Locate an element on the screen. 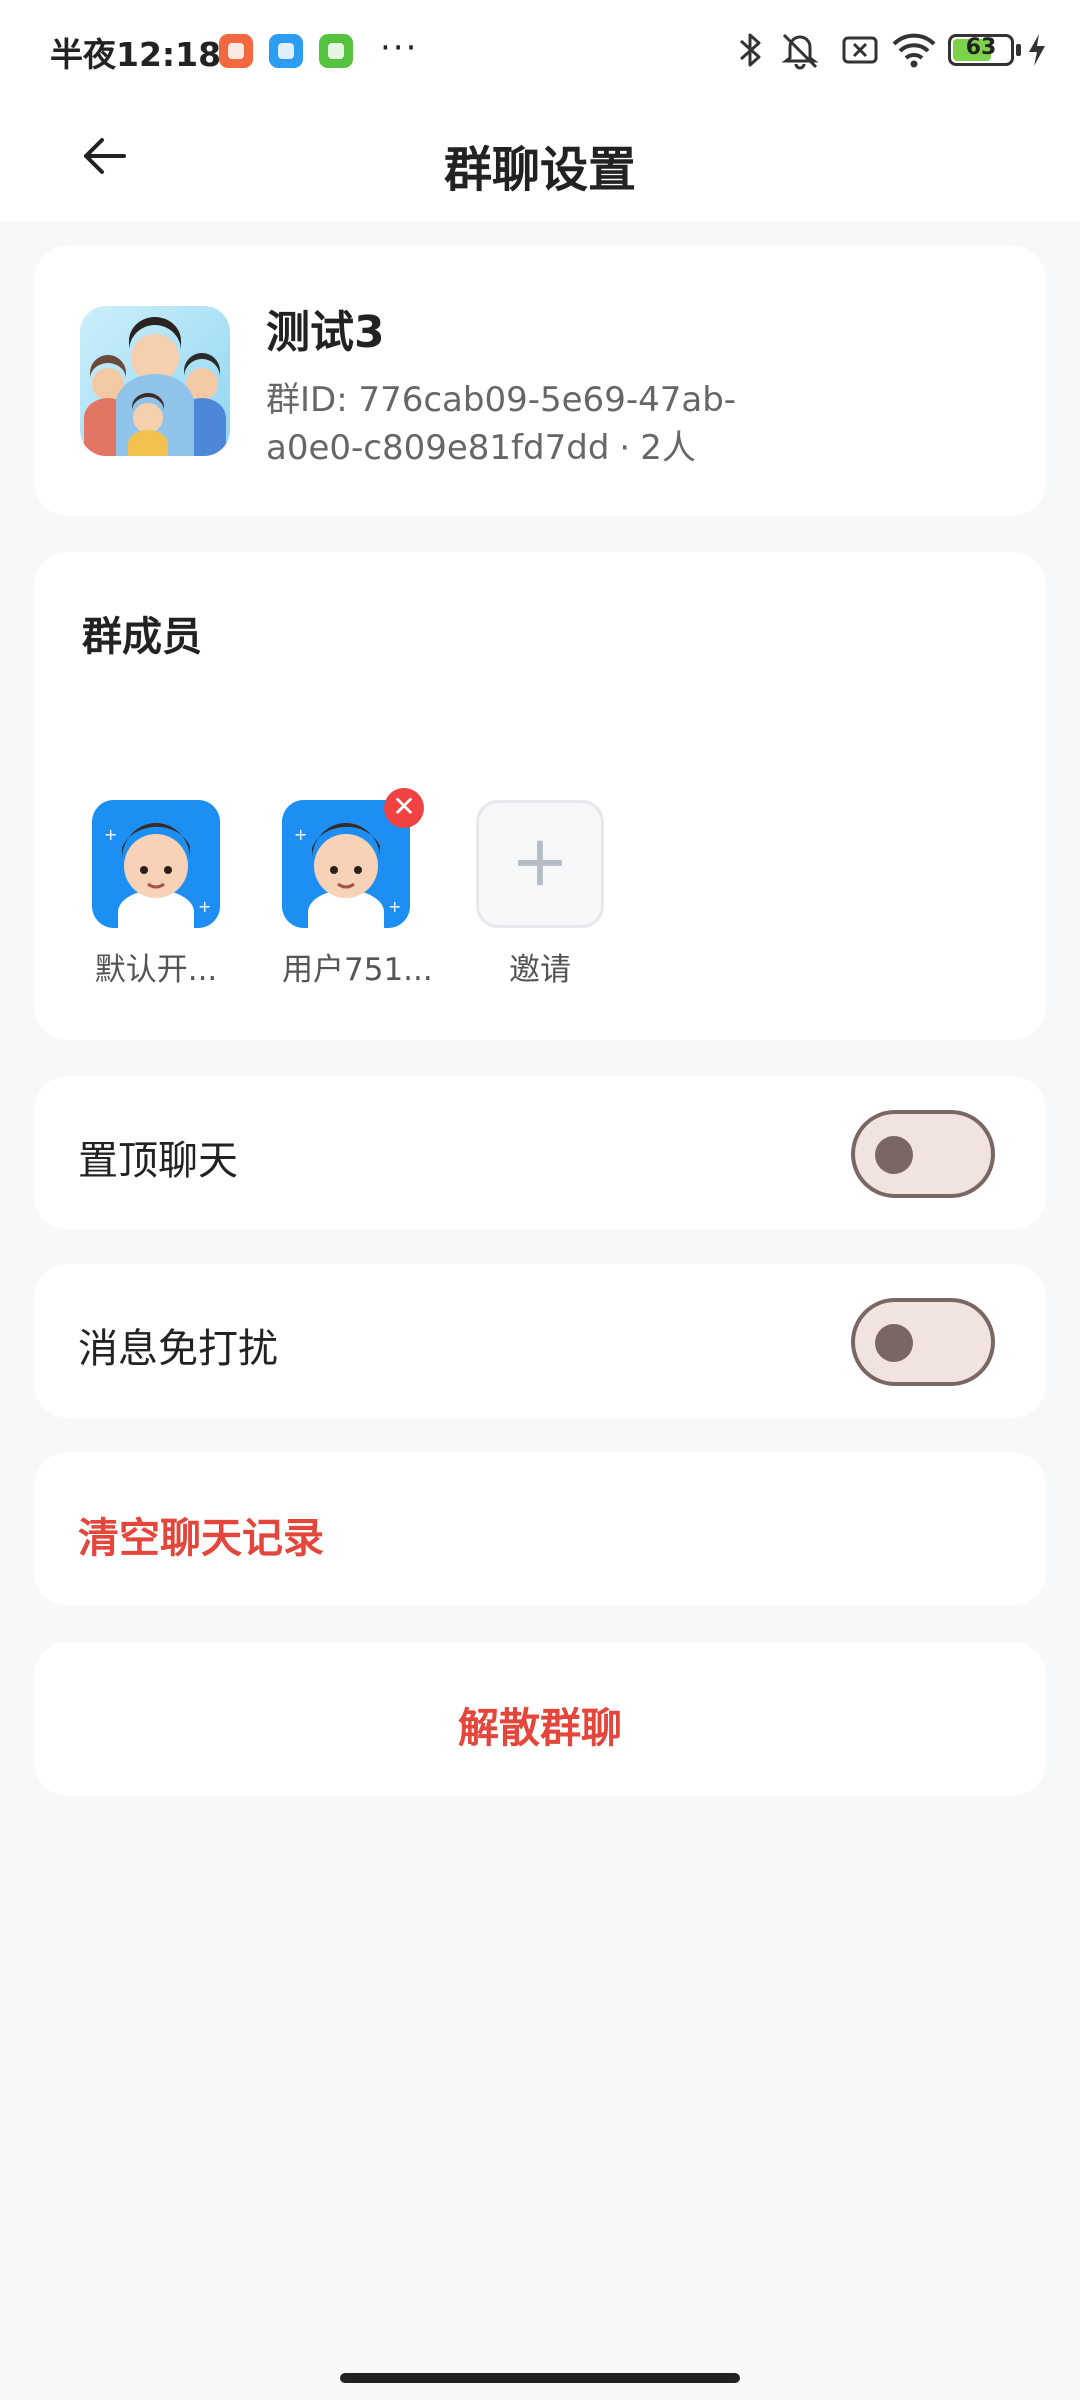 This screenshot has width=1080, height=2400. charging-icon is located at coordinates (1037, 52).